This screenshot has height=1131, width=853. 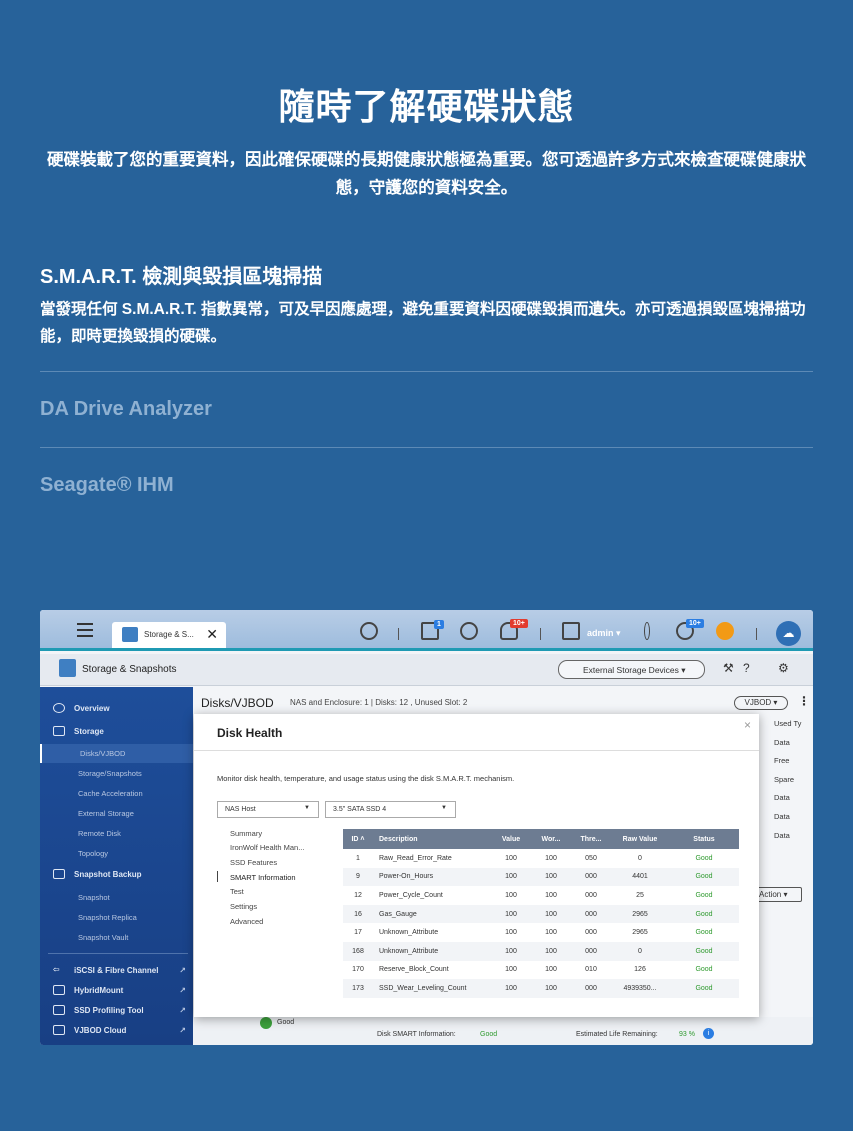 What do you see at coordinates (511, 839) in the screenshot?
I see `column-header-value: Value` at bounding box center [511, 839].